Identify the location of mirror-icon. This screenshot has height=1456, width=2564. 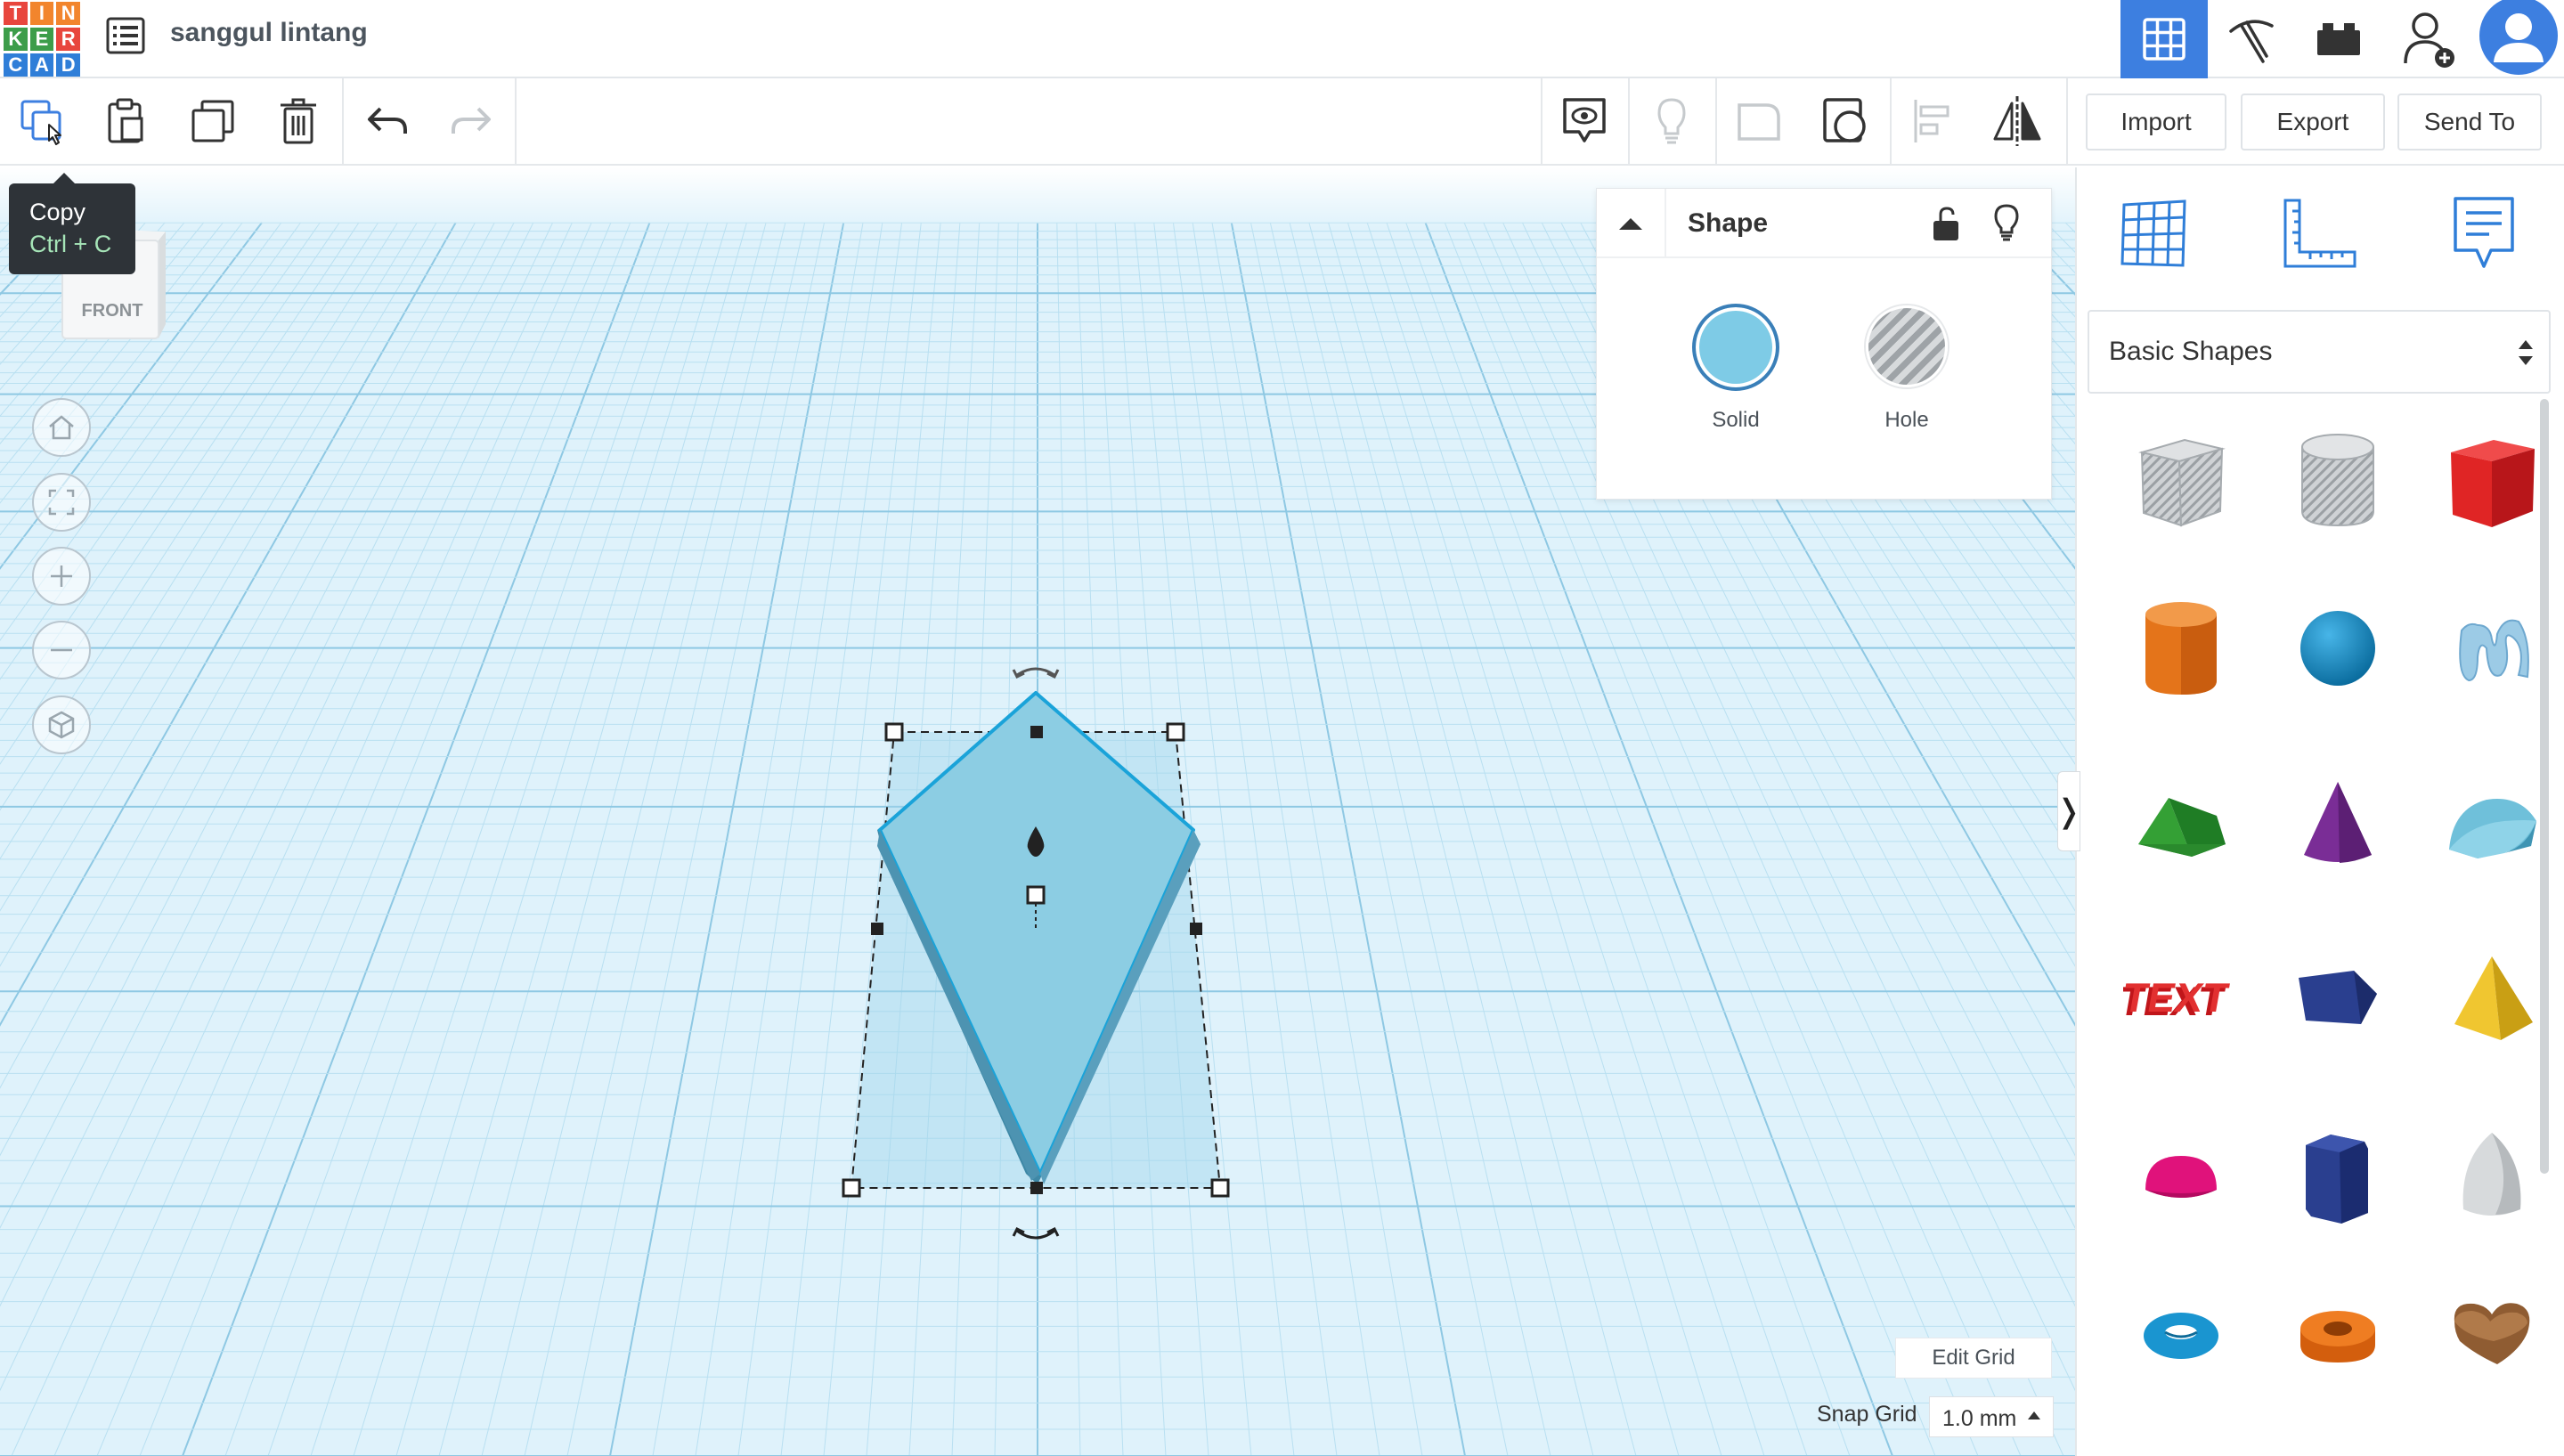
(2017, 121).